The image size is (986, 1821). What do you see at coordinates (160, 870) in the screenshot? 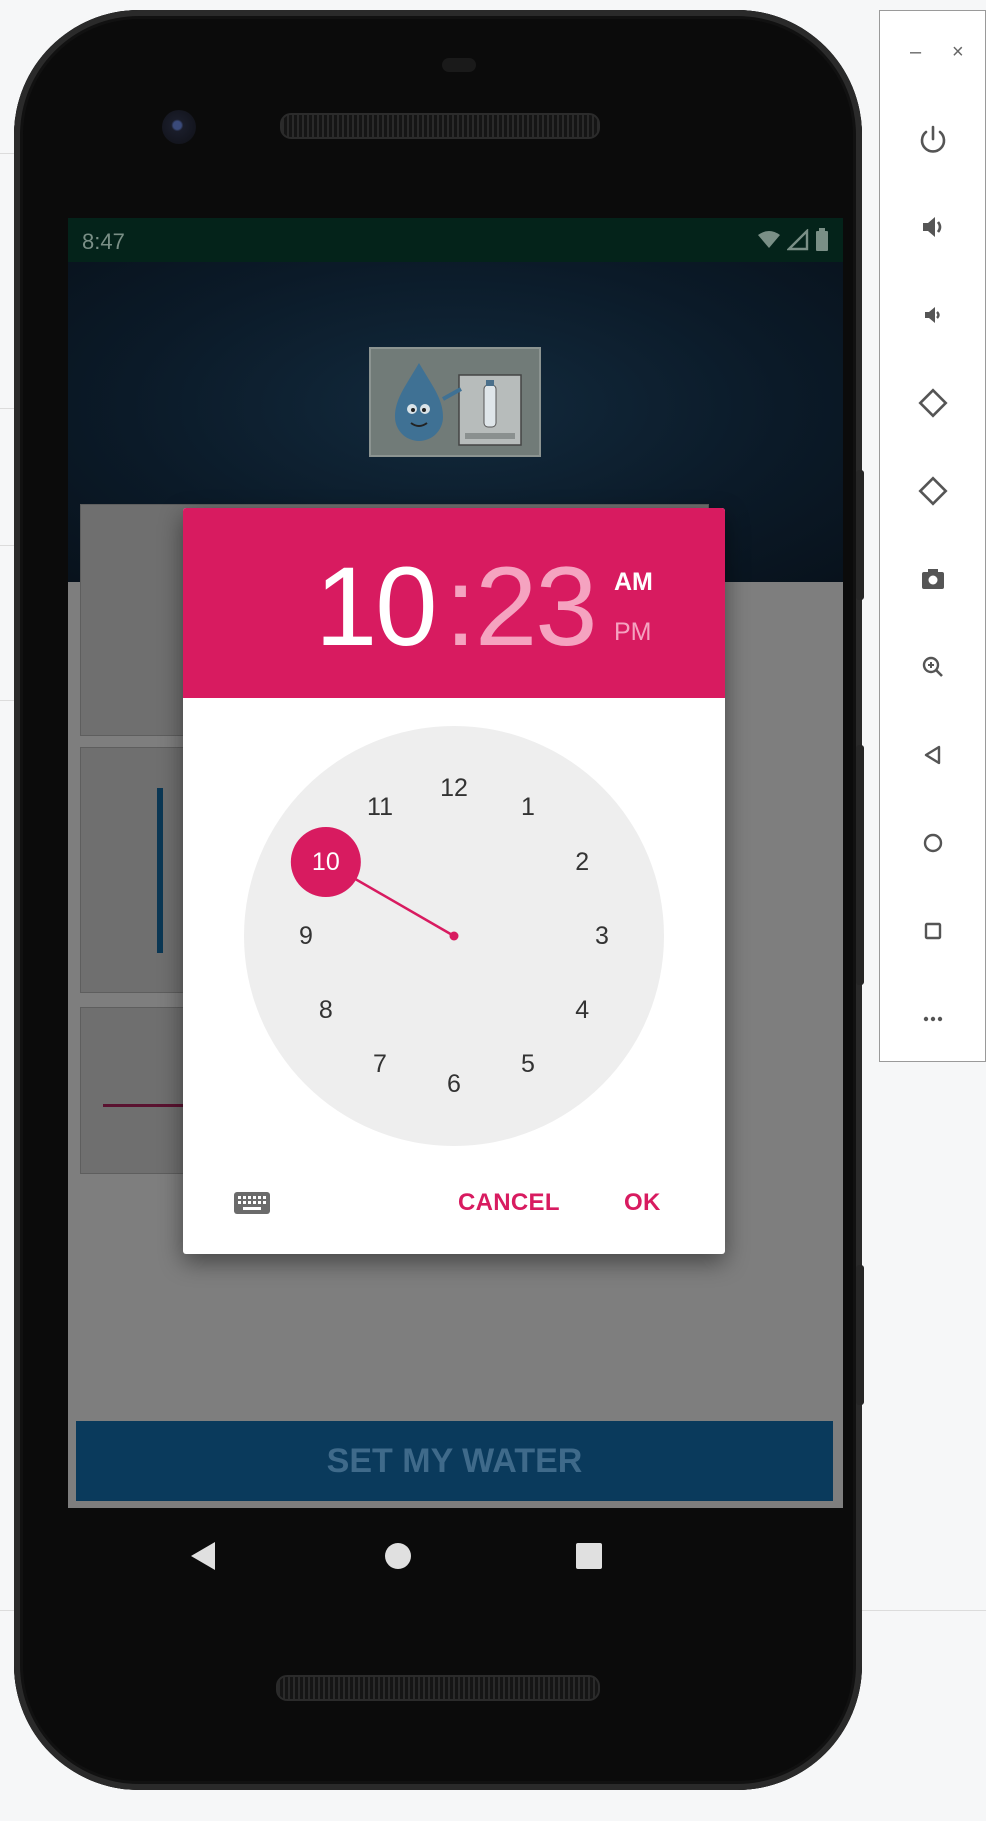
I see `card-image-edge` at bounding box center [160, 870].